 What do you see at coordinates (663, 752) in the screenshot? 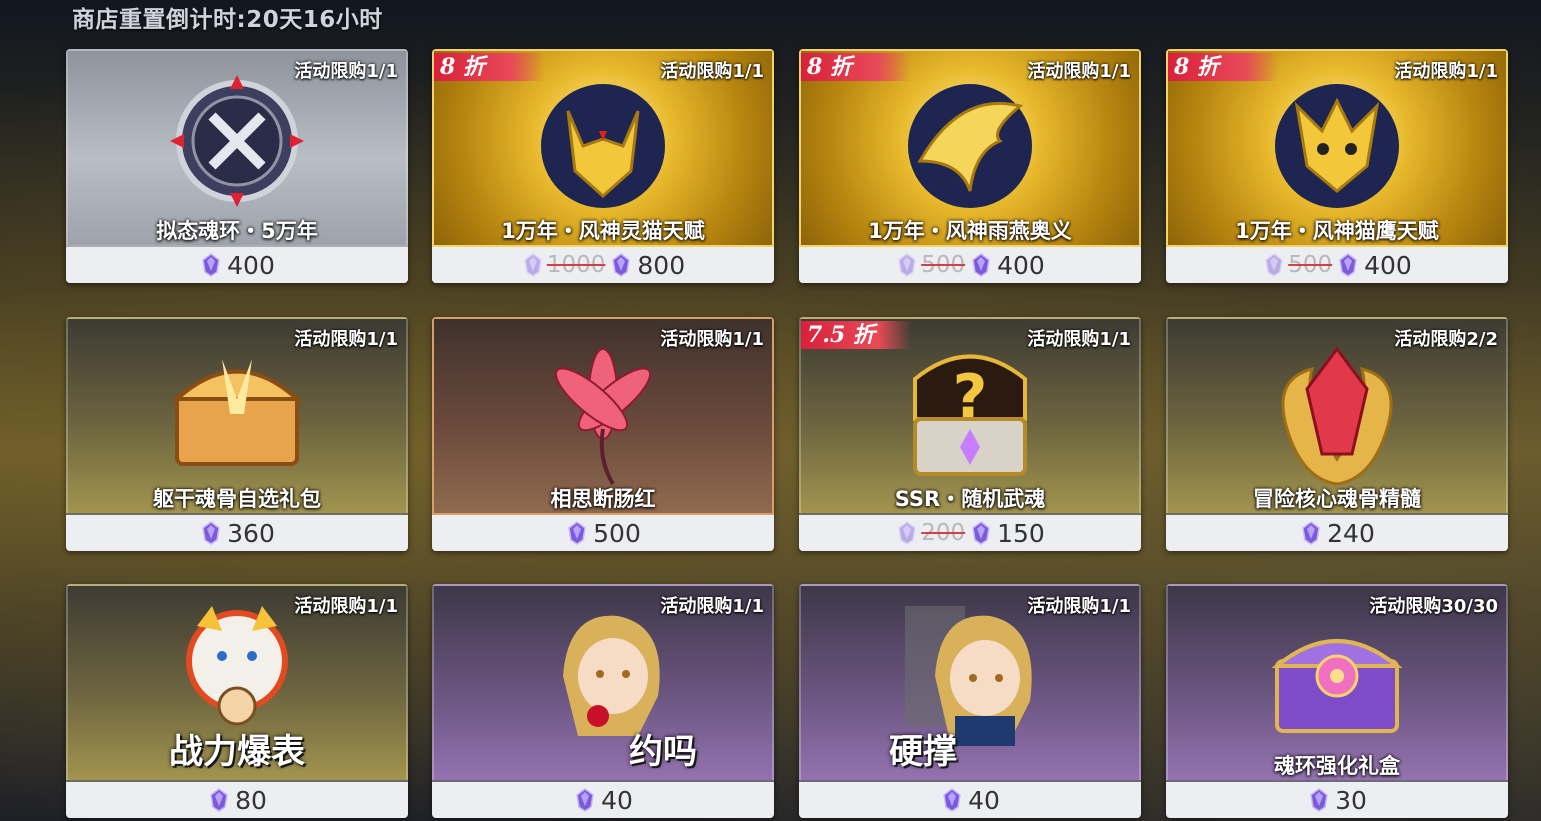
I see `item-name: 约吗` at bounding box center [663, 752].